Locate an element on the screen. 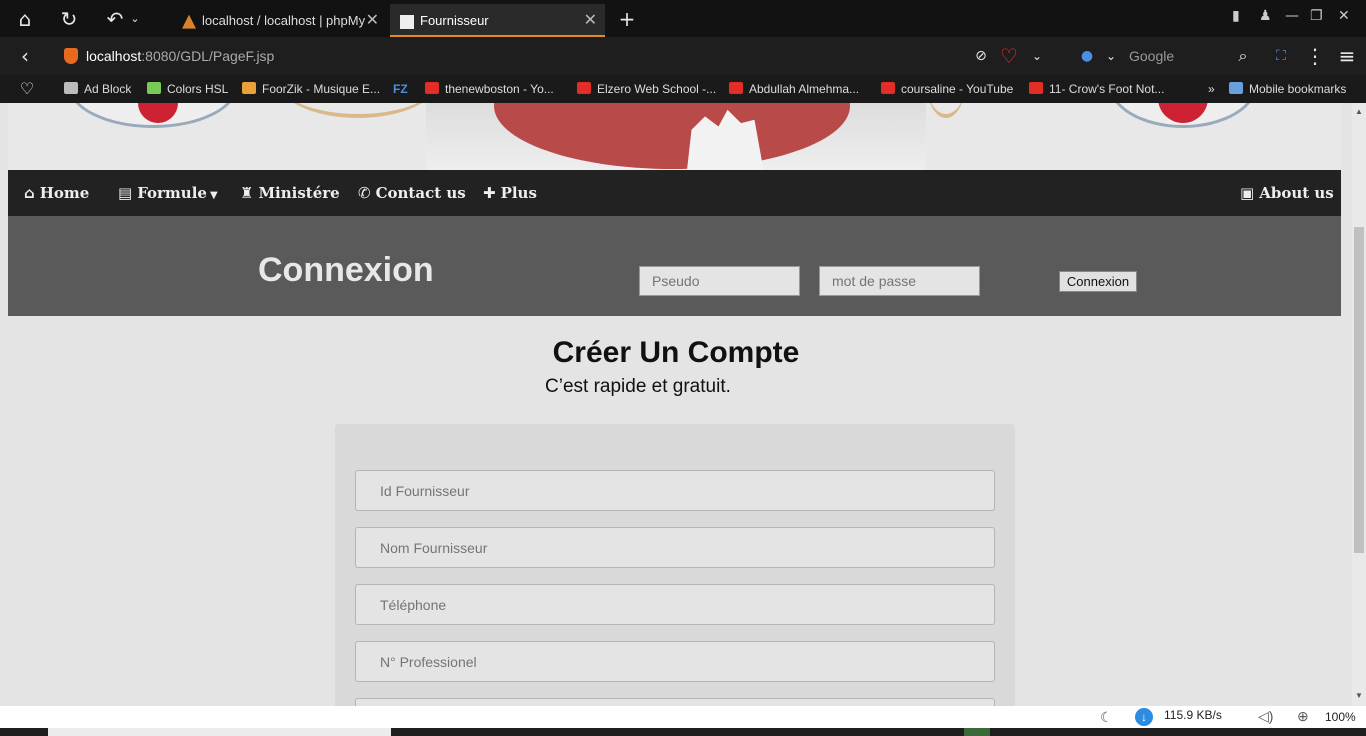 The image size is (1366, 736). night-mode-icon: ☾ is located at coordinates (1106, 717).